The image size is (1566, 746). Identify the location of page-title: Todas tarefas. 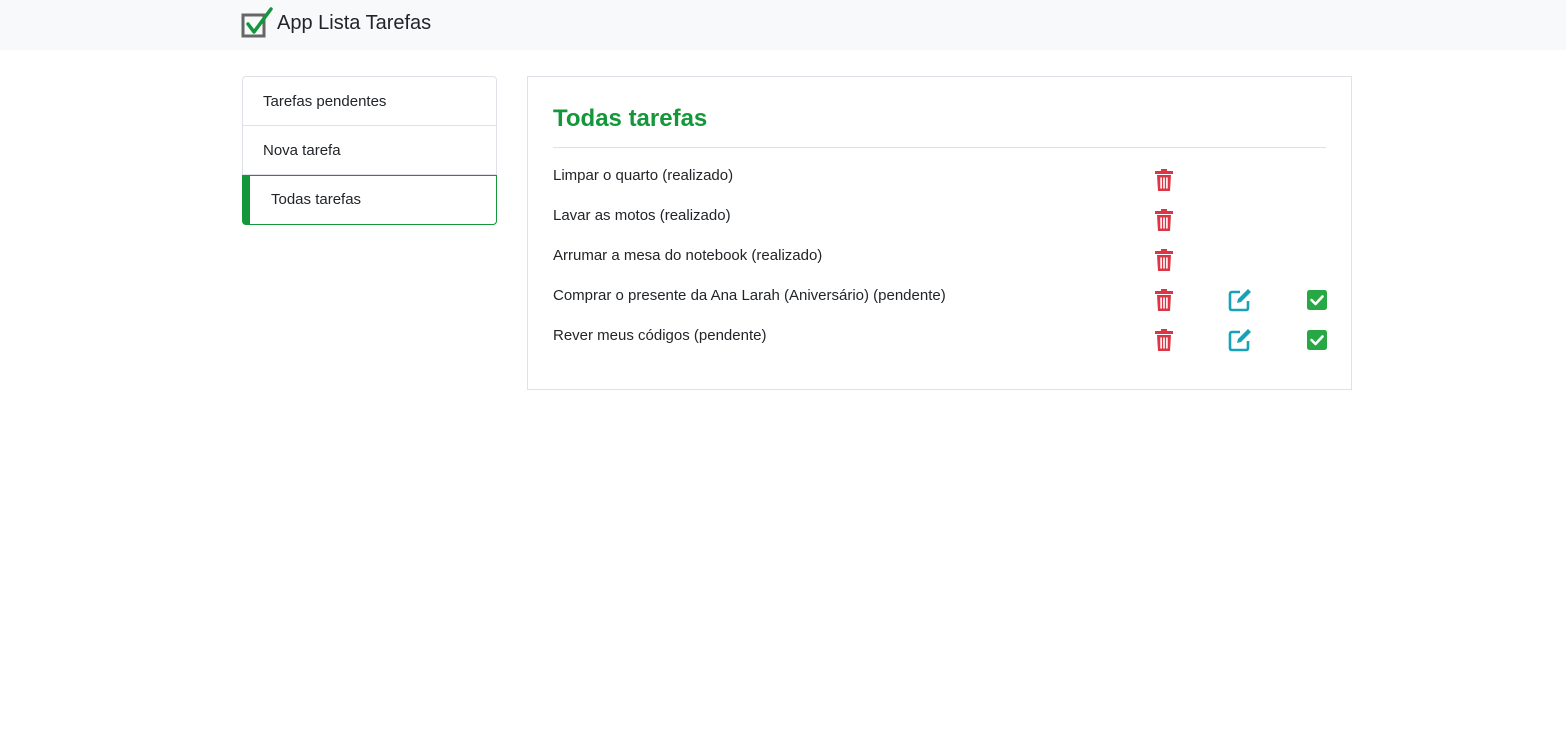
(630, 118).